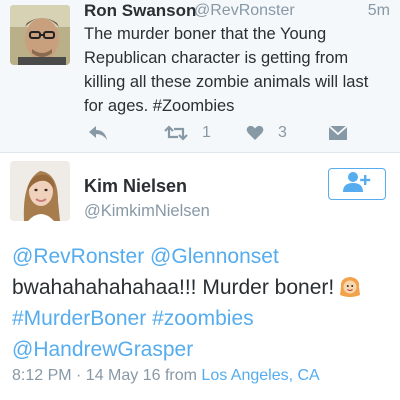 The image size is (400, 400). I want to click on tweet-actions: 1 3, so click(234, 133).